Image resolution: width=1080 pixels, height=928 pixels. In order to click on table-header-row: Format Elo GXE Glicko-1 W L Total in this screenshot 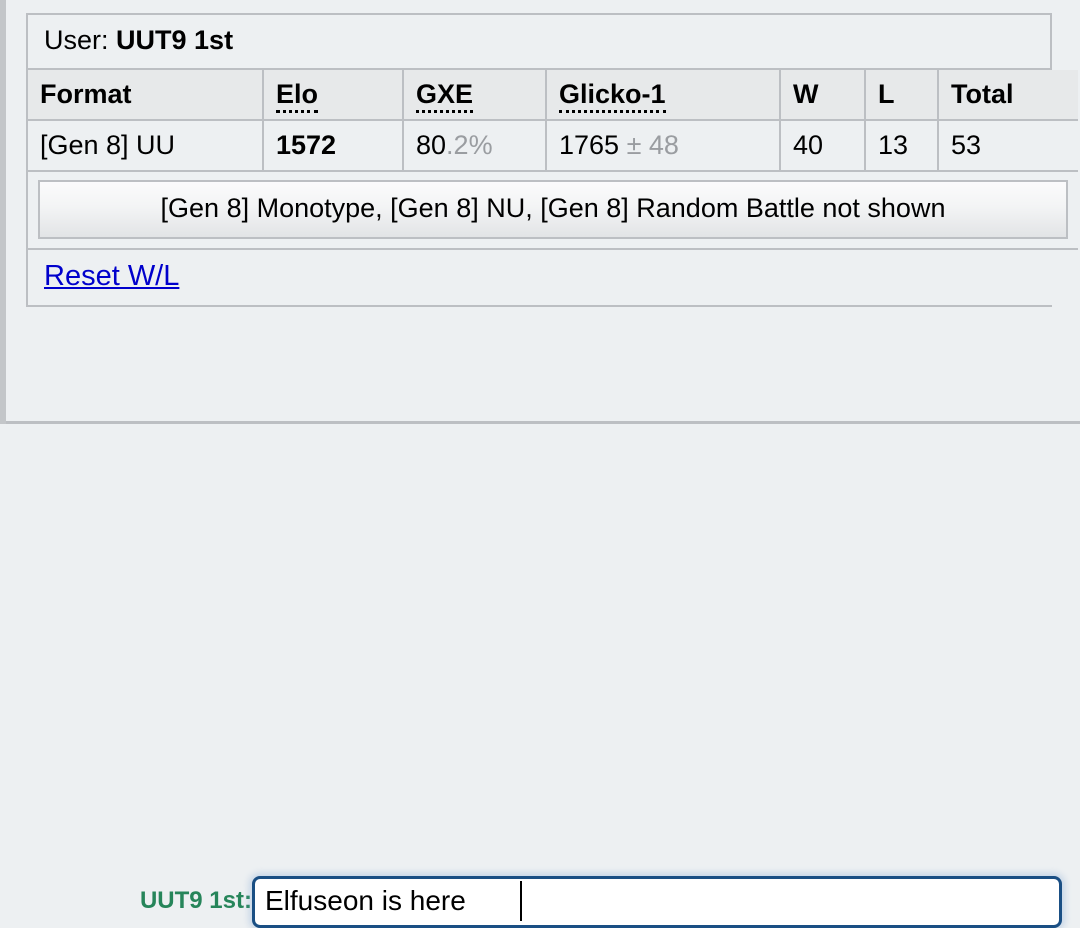, I will do `click(553, 95)`.